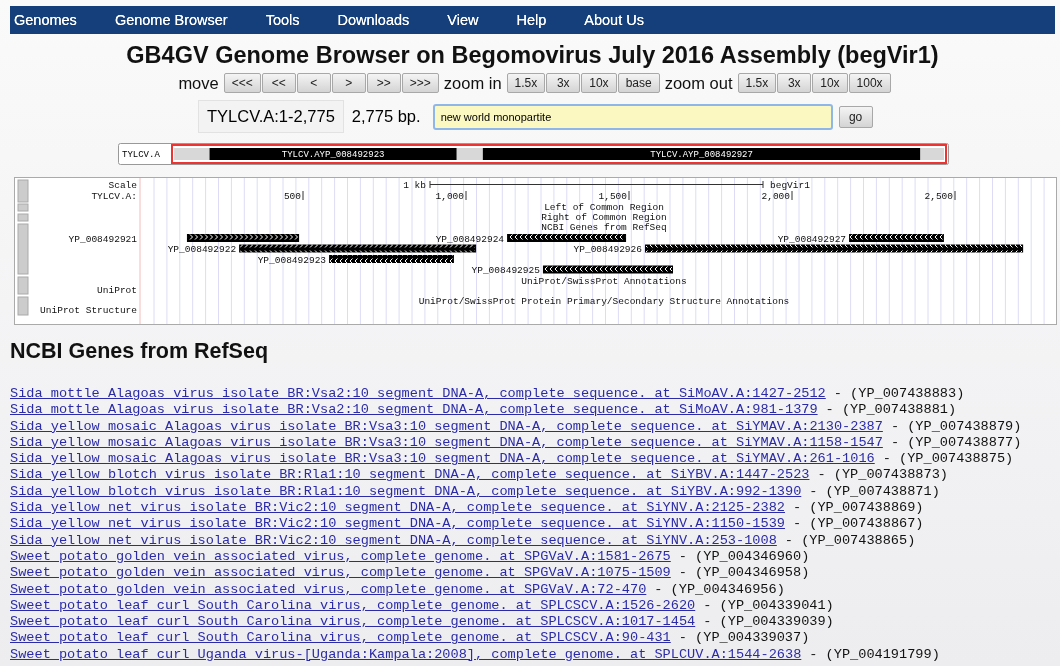  What do you see at coordinates (812, 239) in the screenshot?
I see `gene-label: YP_008492927` at bounding box center [812, 239].